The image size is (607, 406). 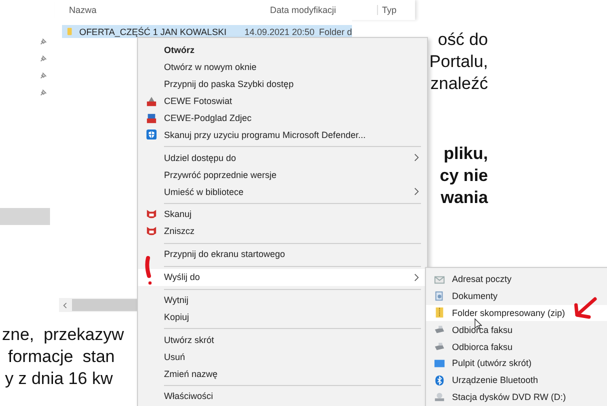 What do you see at coordinates (516, 363) in the screenshot?
I see `menu-item: Pulpit (utwórz skrót)` at bounding box center [516, 363].